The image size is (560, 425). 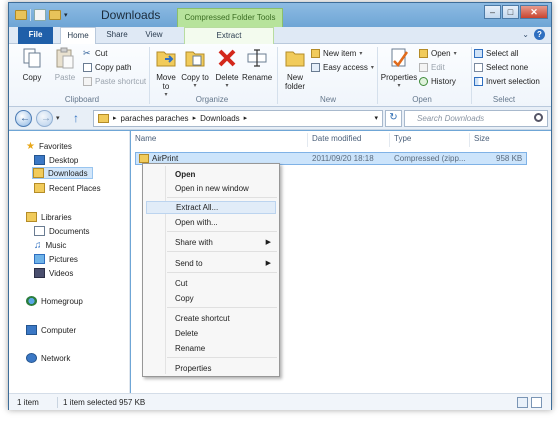 What do you see at coordinates (221, 318) in the screenshot?
I see `menu-item-create-shortcut: Create shortcut` at bounding box center [221, 318].